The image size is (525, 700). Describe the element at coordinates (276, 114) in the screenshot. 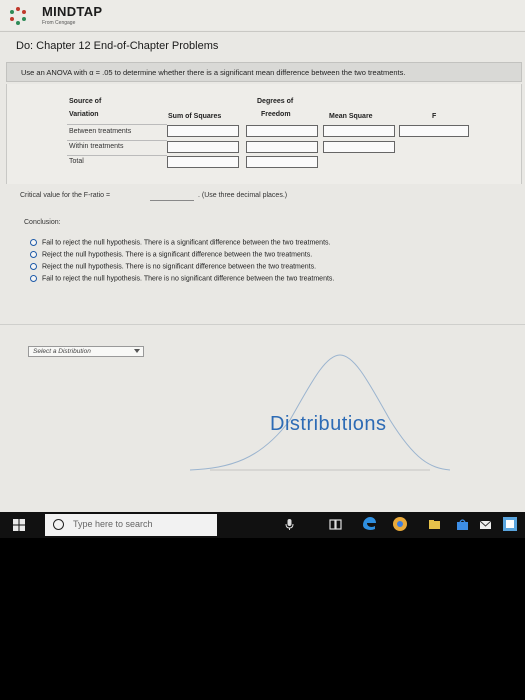

I see `header-df-line2: Freedom` at that location.